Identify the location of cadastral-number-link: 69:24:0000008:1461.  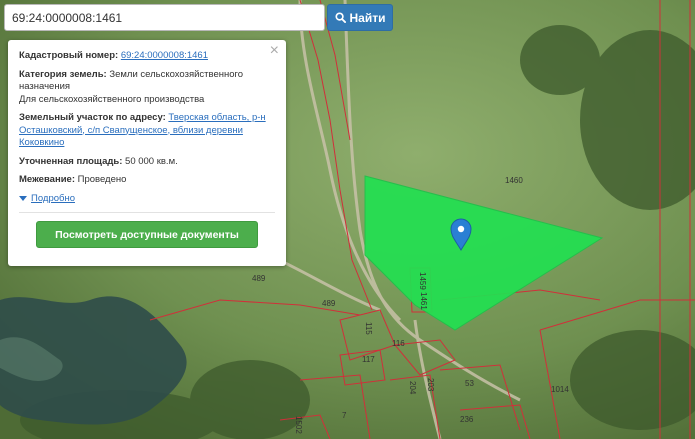
(164, 55).